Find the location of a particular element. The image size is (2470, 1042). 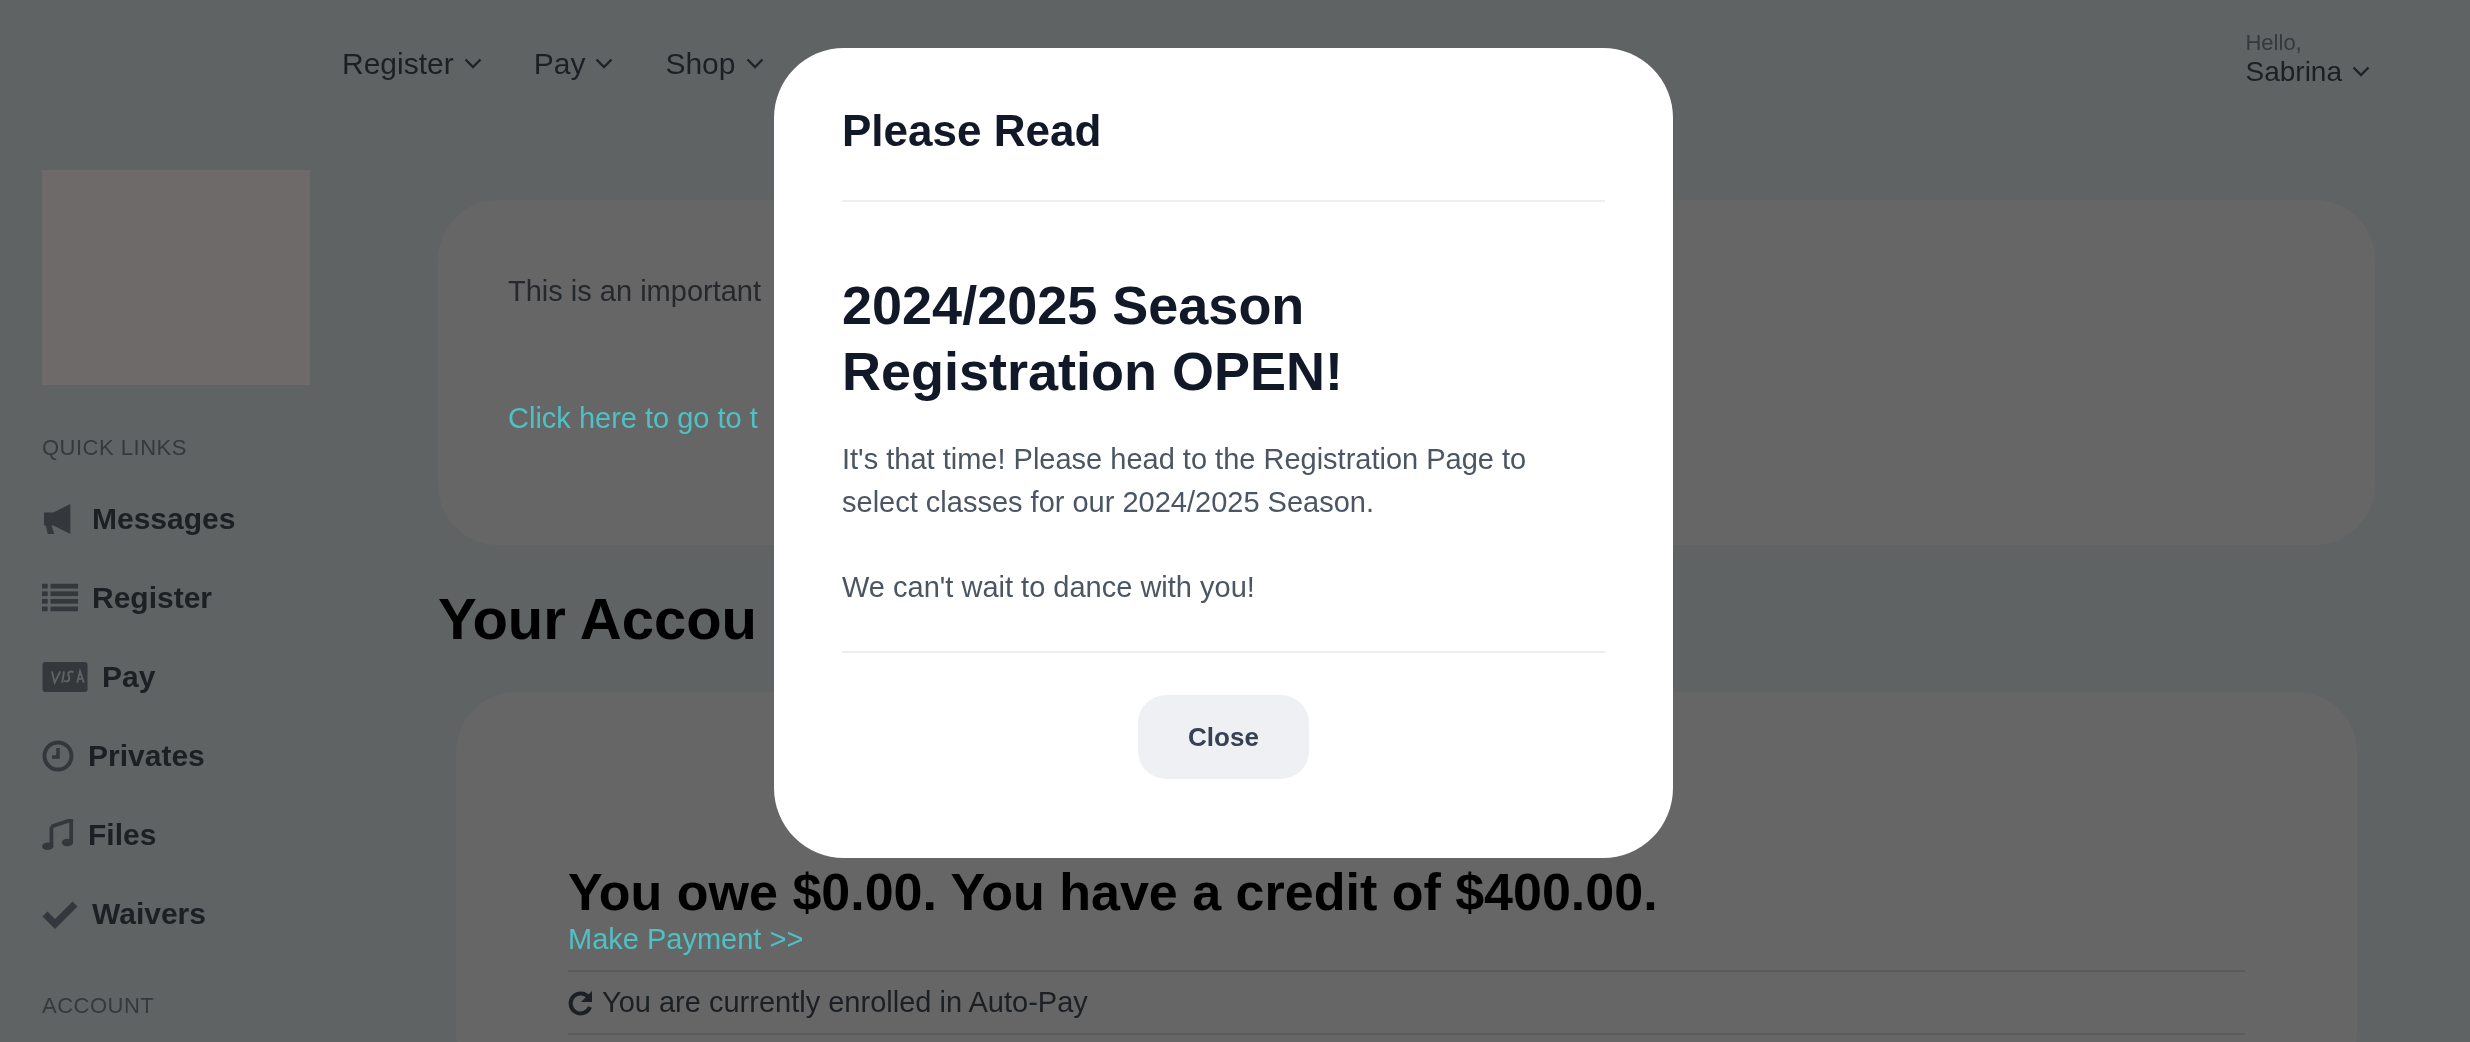

close-button: Close is located at coordinates (1223, 737).